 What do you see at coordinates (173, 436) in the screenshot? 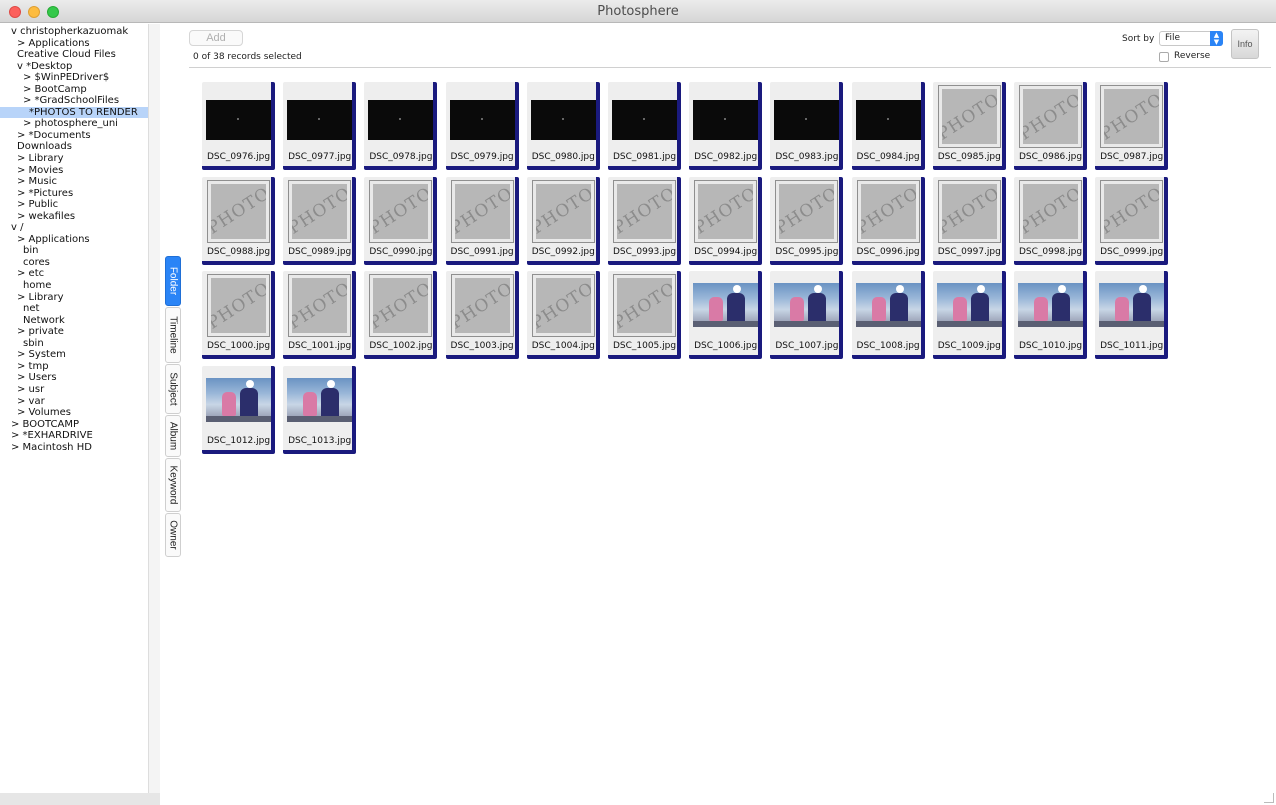
I see `tab-album: Album` at bounding box center [173, 436].